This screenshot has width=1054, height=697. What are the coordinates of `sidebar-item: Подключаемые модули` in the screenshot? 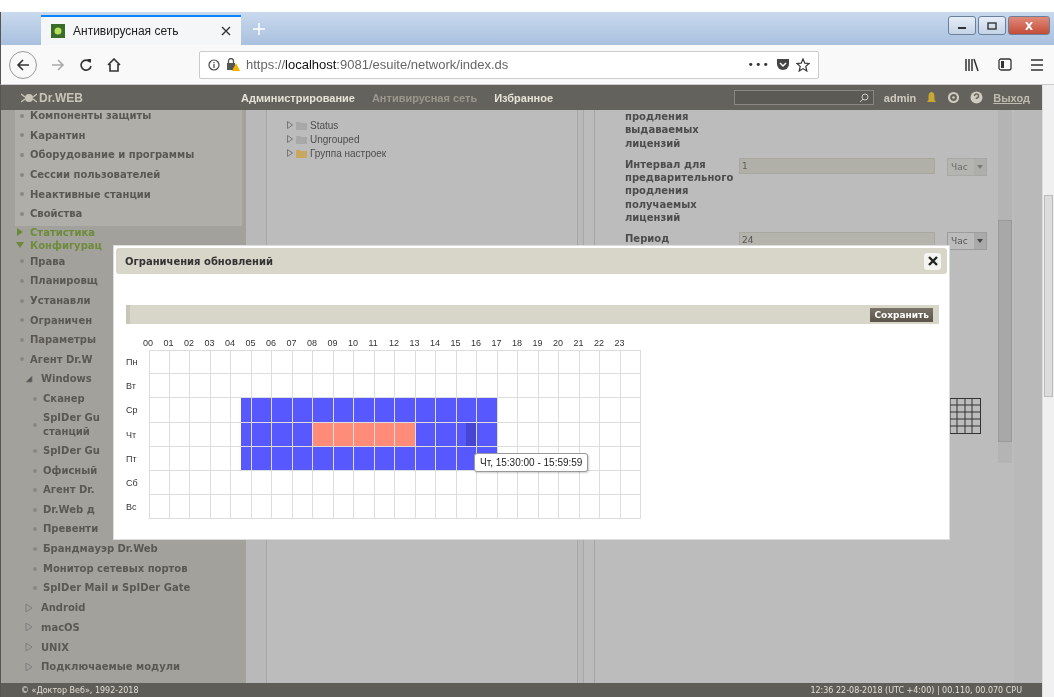 It's located at (110, 667).